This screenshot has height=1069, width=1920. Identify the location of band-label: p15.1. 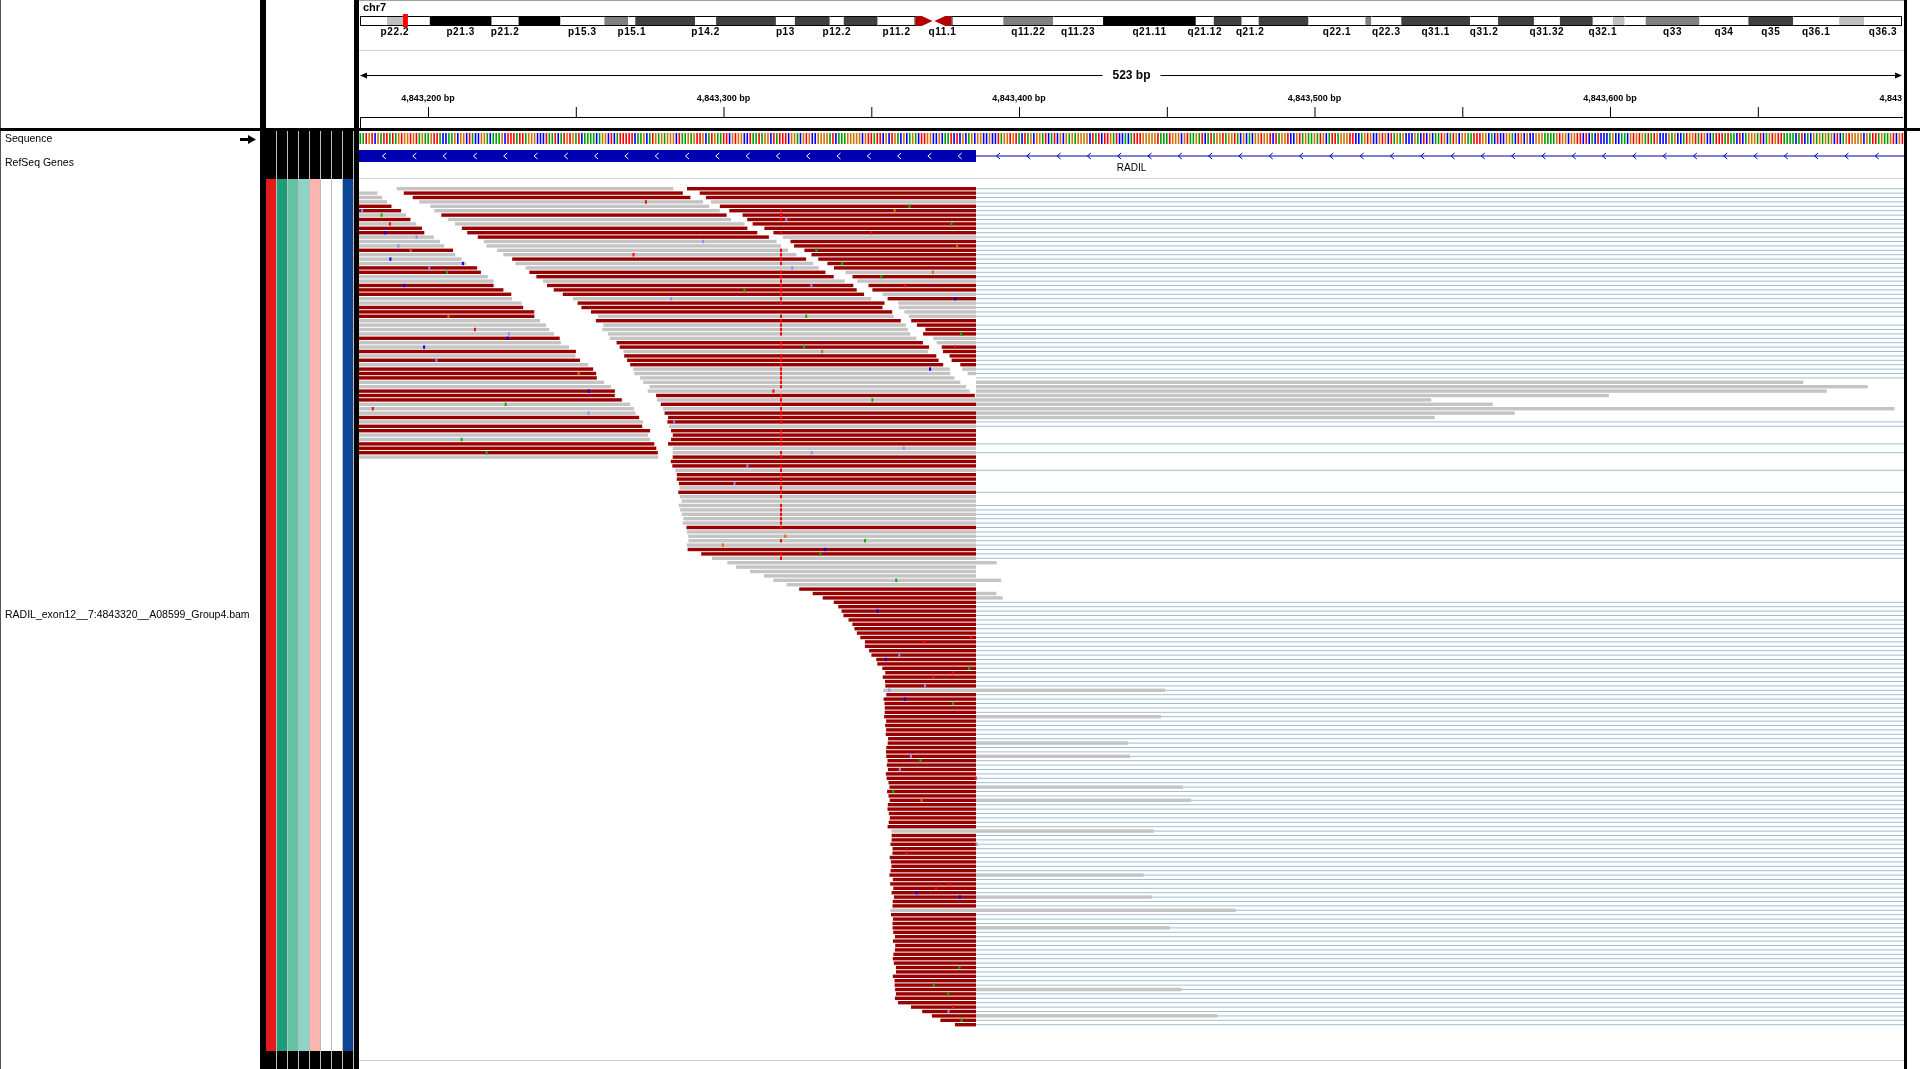
(632, 31).